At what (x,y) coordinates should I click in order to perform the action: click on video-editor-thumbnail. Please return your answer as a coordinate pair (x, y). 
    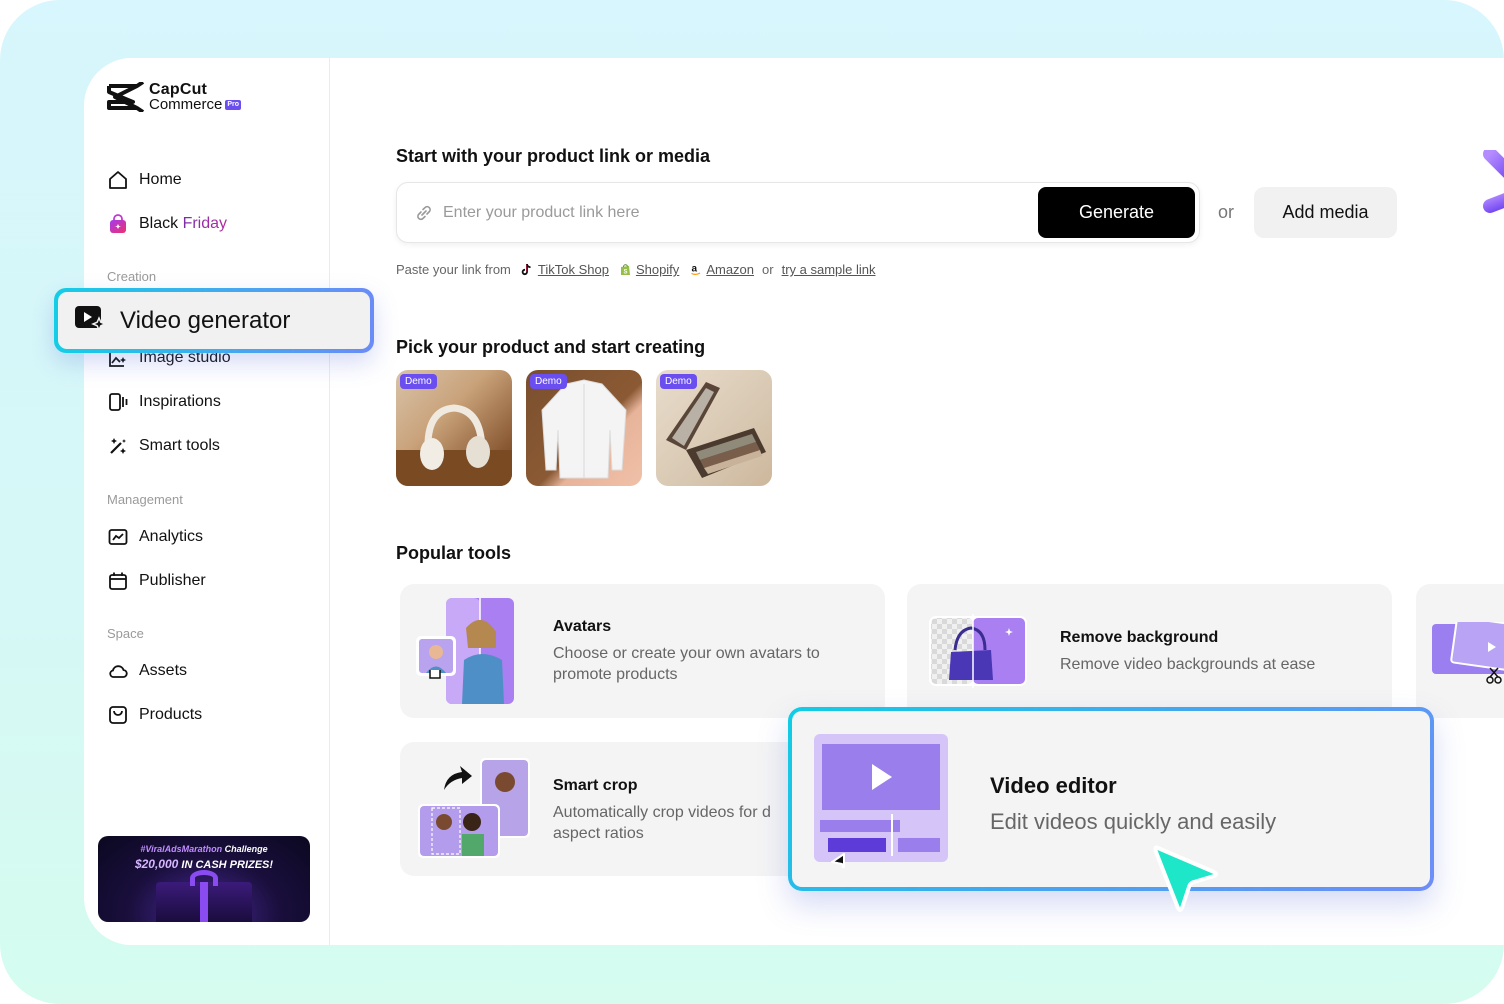
    Looking at the image, I should click on (881, 801).